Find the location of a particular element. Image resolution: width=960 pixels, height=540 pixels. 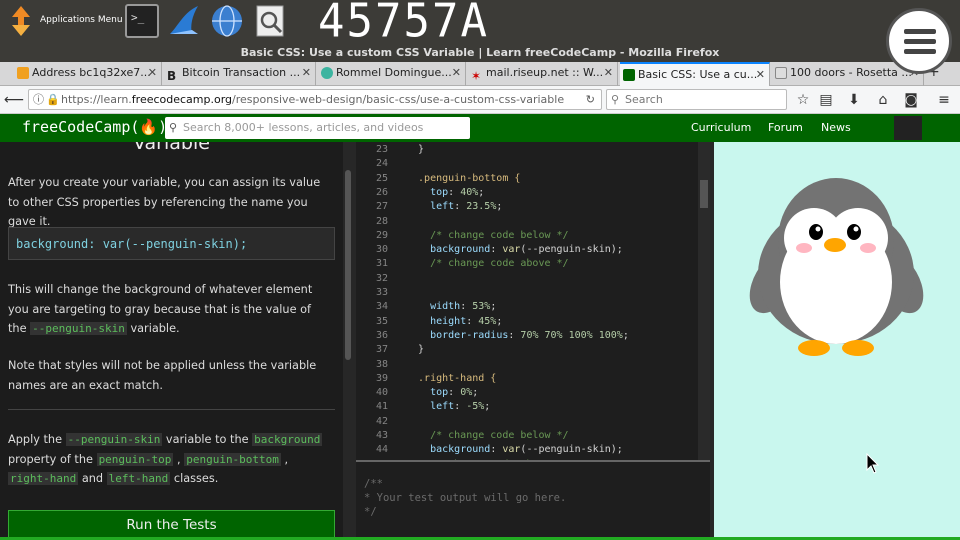

applications-menu-label: Applications Menu is located at coordinates (81, 20).